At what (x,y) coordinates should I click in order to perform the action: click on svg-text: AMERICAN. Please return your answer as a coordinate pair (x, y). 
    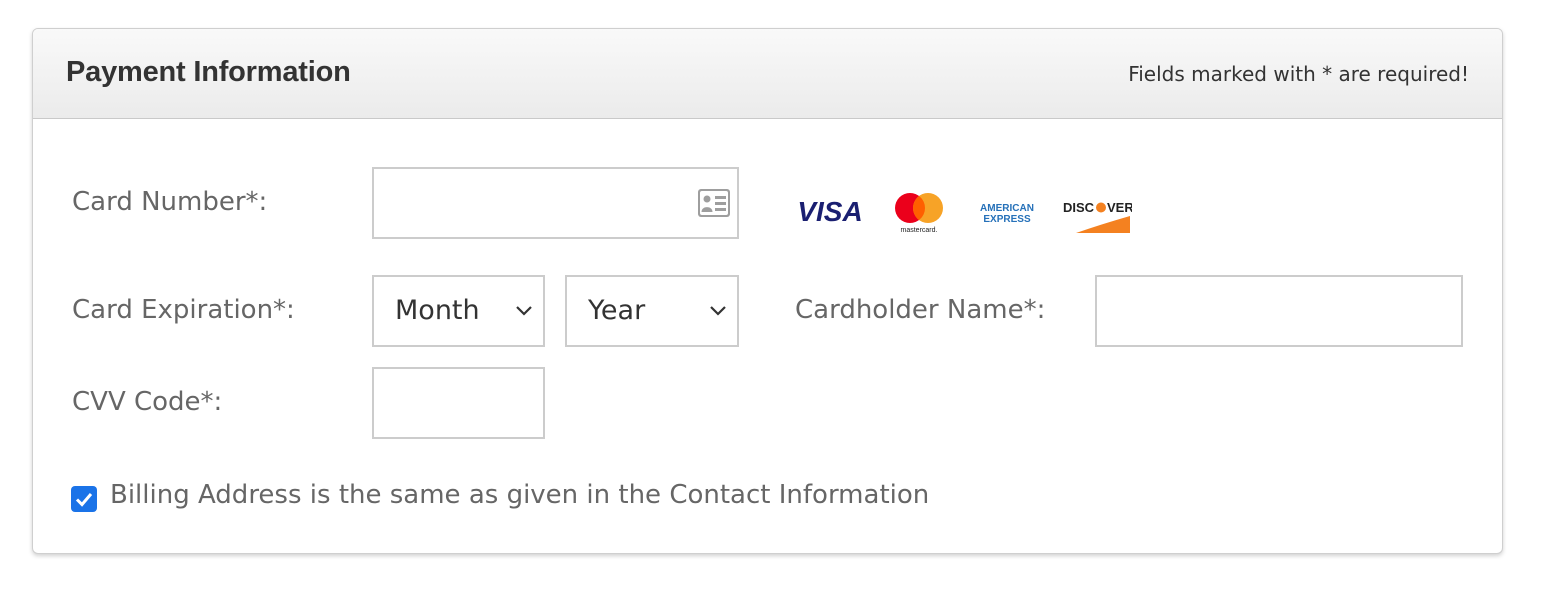
    Looking at the image, I should click on (1007, 208).